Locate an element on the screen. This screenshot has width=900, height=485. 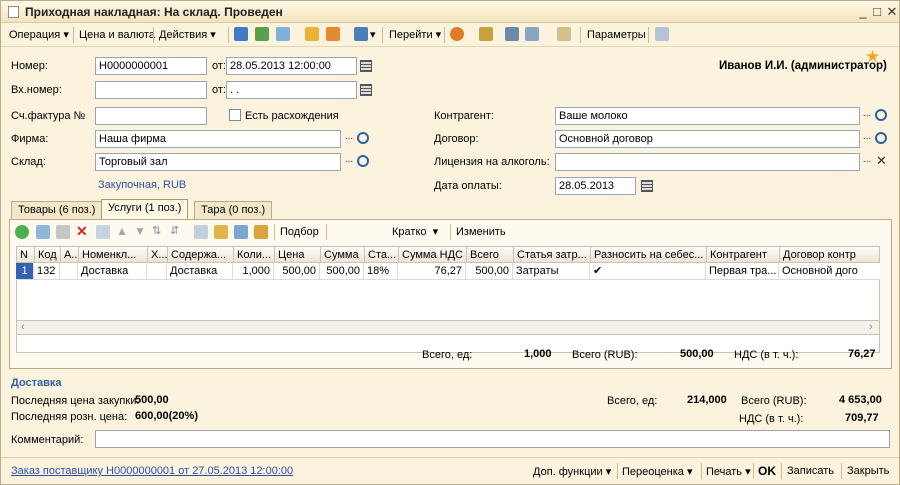
cell-contract: Основной дого is located at coordinates (829, 271).